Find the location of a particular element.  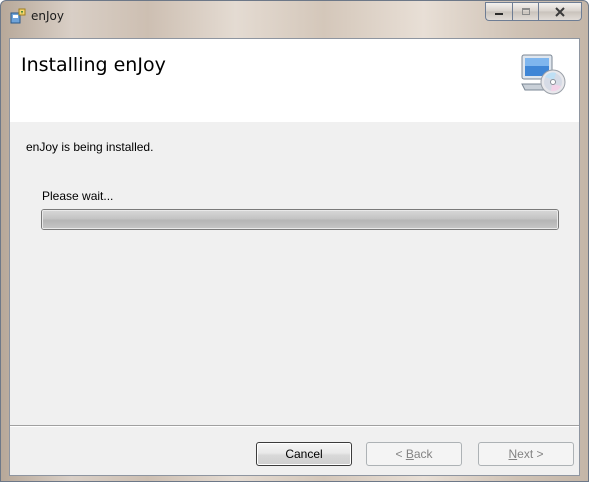

progress-fill is located at coordinates (300, 219).